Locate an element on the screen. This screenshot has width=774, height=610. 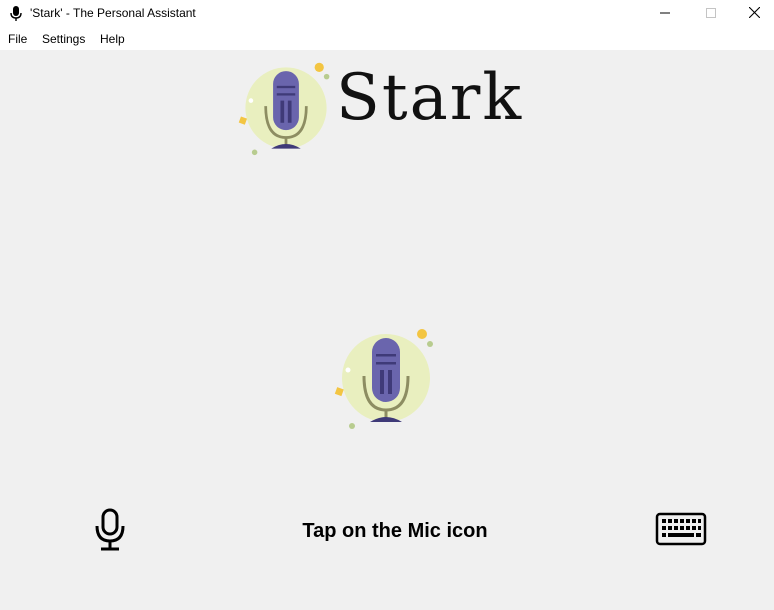
menu-help: Help is located at coordinates (112, 39).